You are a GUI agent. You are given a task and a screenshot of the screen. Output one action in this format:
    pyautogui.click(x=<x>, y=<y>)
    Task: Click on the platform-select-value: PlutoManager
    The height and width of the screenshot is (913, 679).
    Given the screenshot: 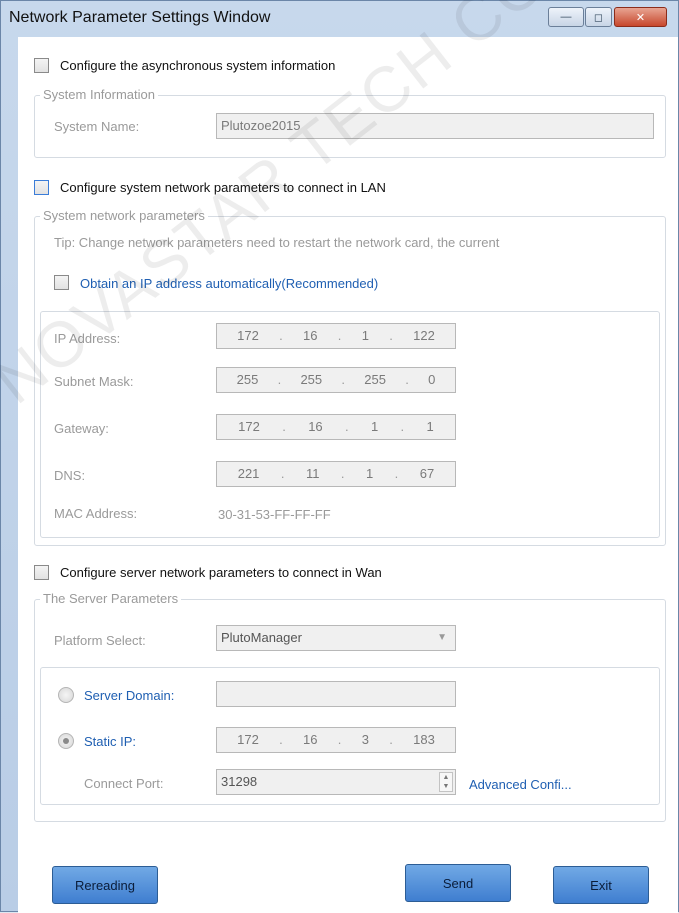 What is the action you would take?
    pyautogui.click(x=261, y=637)
    